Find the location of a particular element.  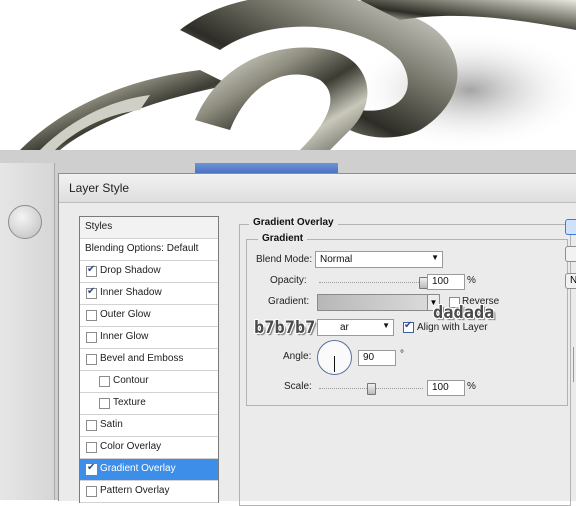

style-item-color-overlay: Color Overlay is located at coordinates (149, 448).